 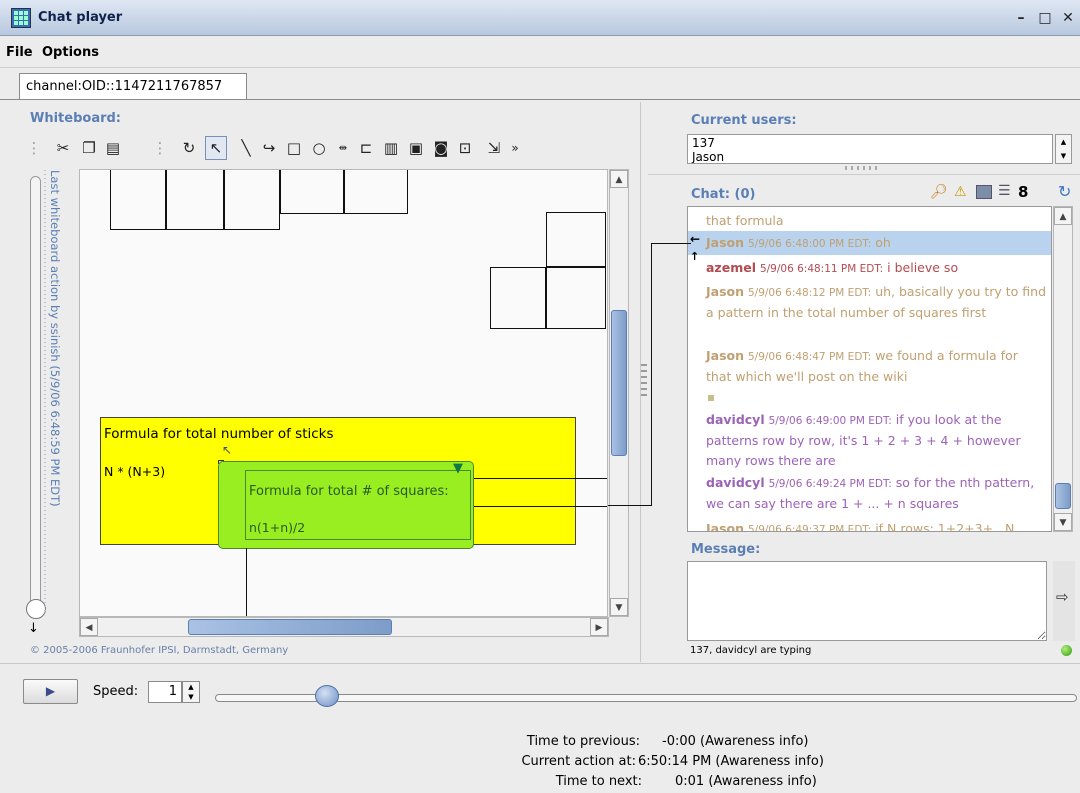 What do you see at coordinates (441, 148) in the screenshot?
I see `camera-icon: ◙` at bounding box center [441, 148].